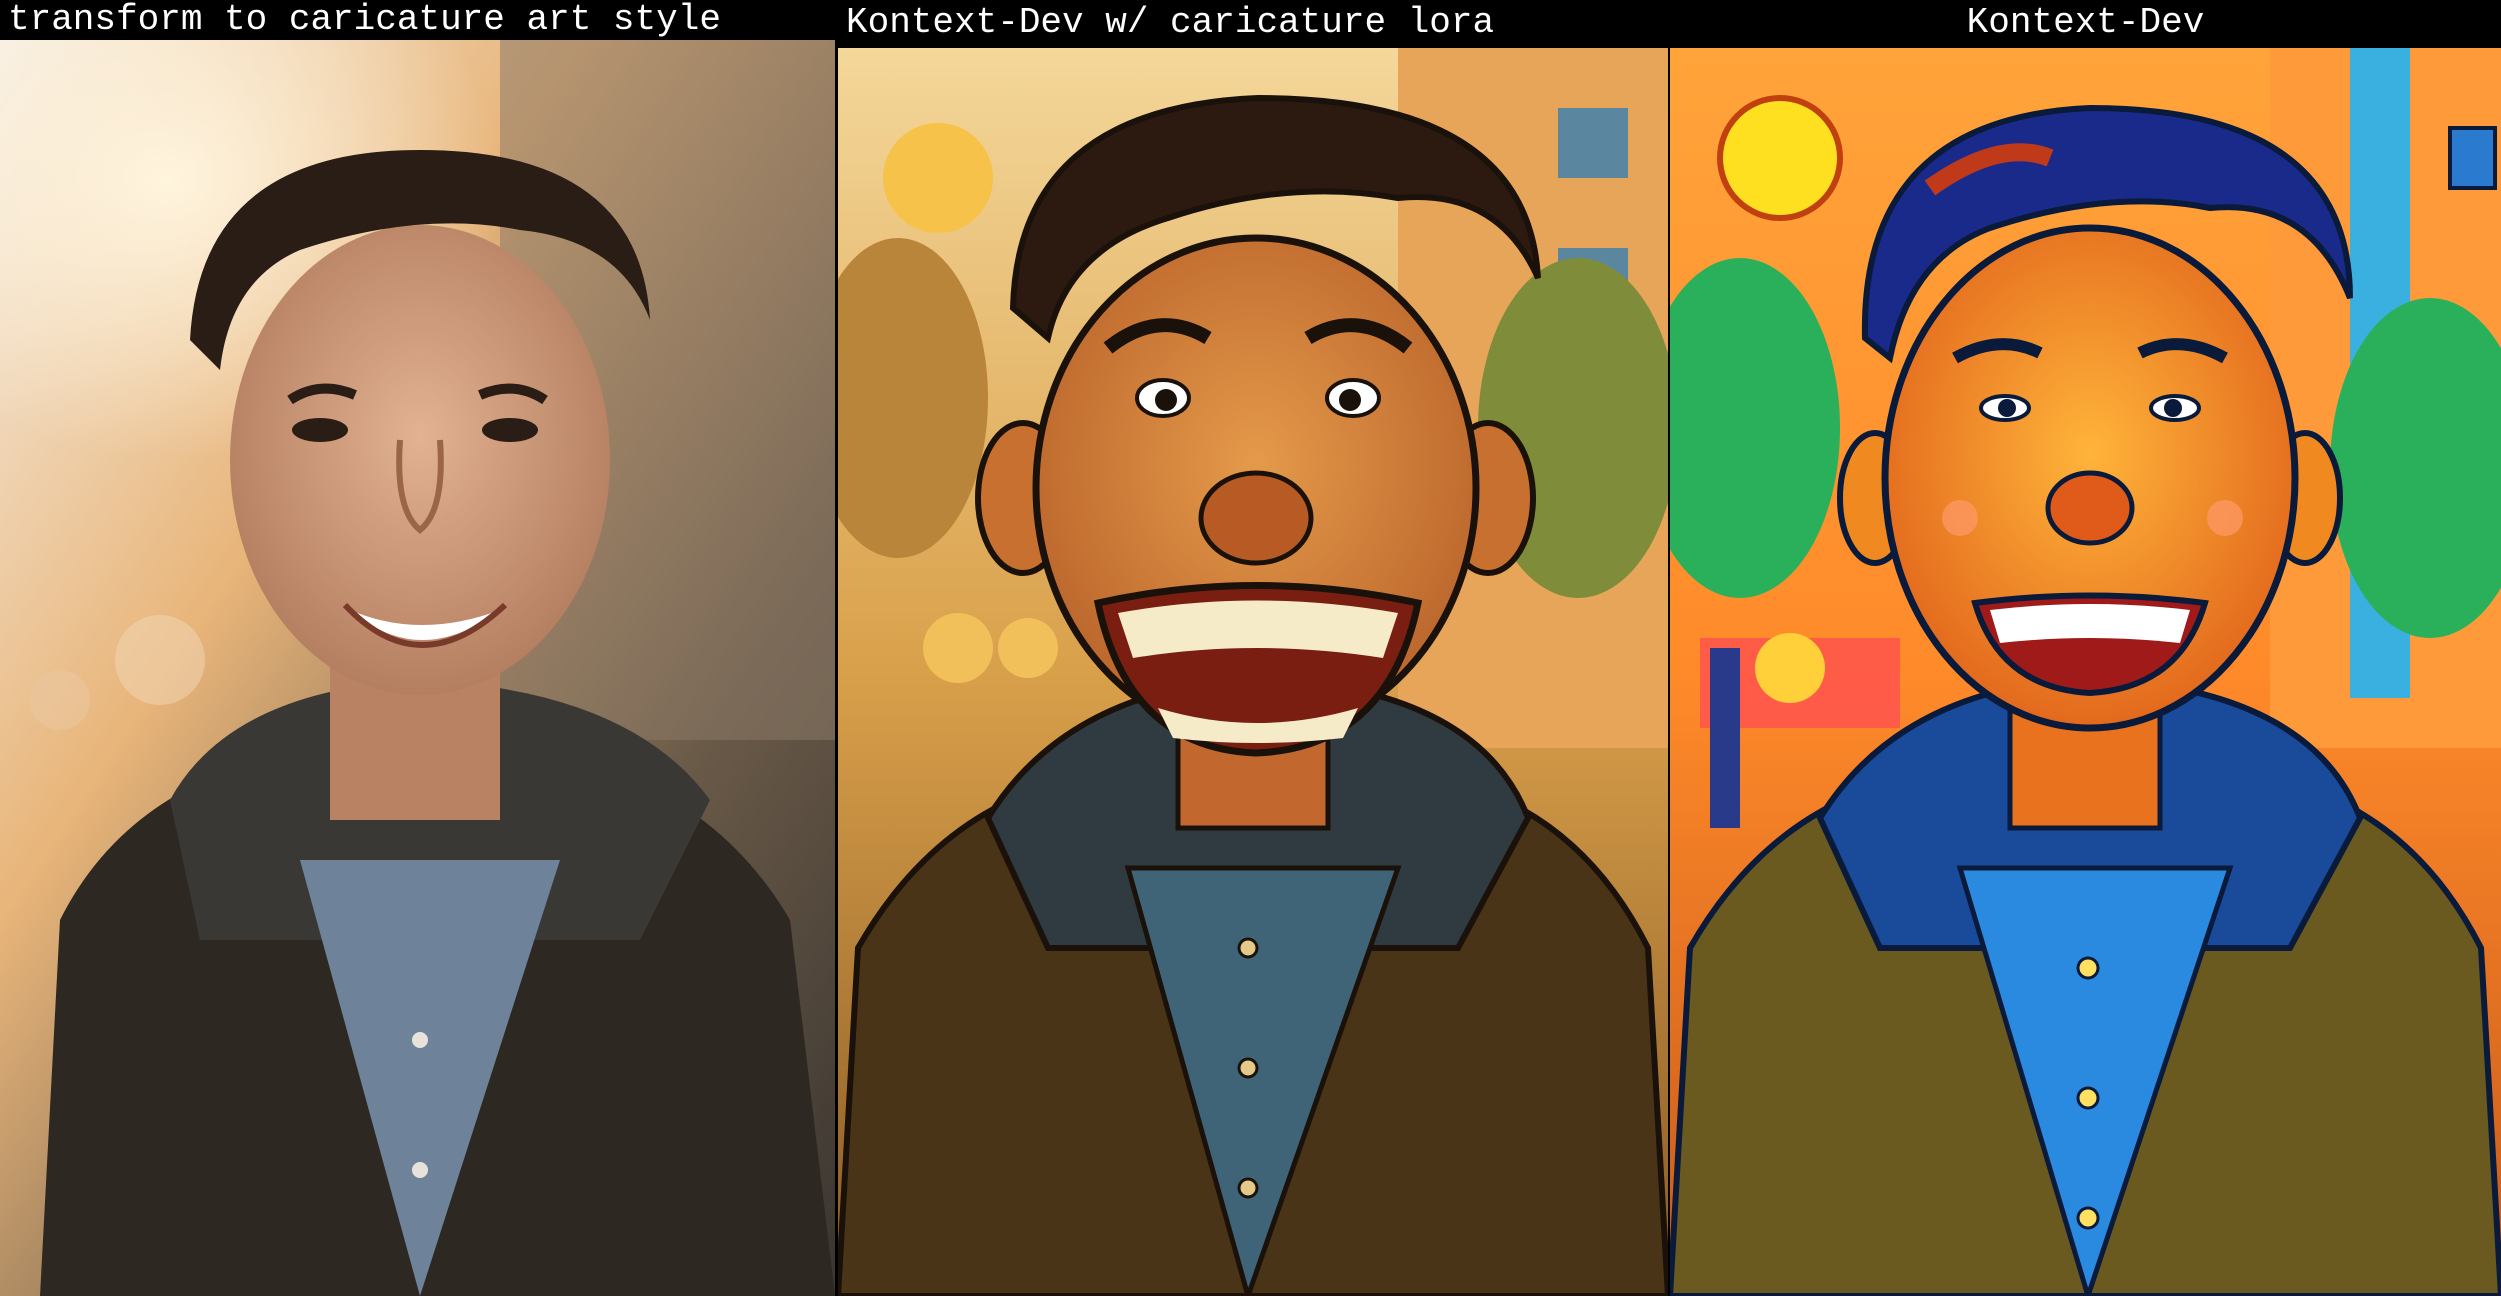 The width and height of the screenshot is (2501, 1296). Describe the element at coordinates (2085, 23) in the screenshot. I see `panel-caption: Kontext-Dev` at that location.